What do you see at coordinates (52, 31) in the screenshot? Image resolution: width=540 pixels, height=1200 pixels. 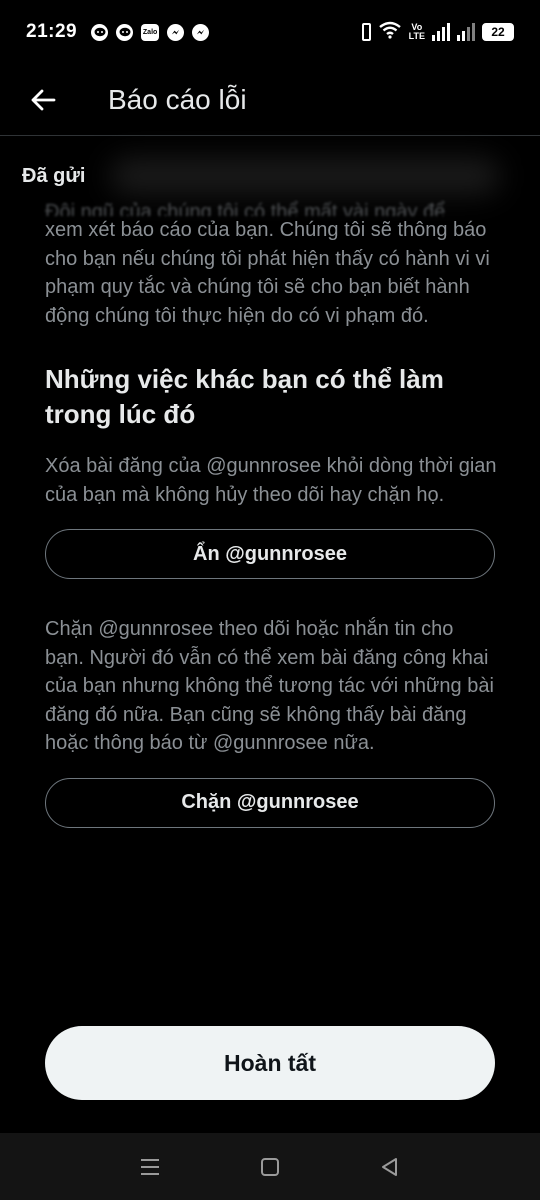 I see `status-time: 21:29` at bounding box center [52, 31].